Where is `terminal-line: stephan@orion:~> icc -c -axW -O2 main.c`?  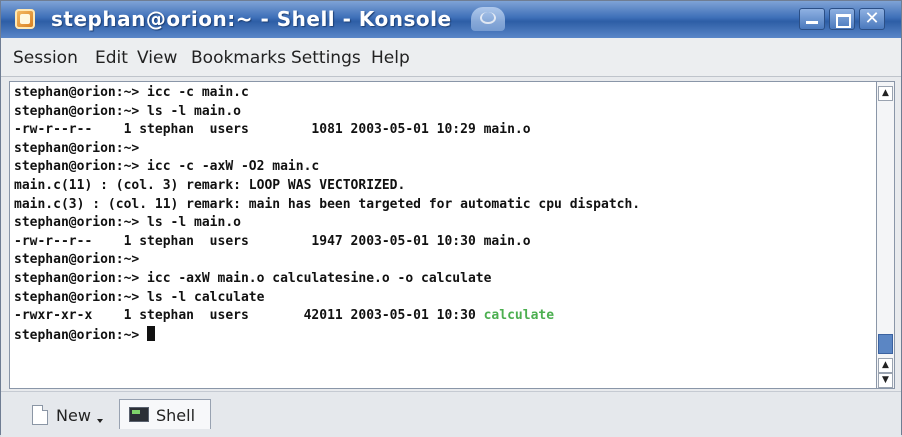
terminal-line: stephan@orion:~> icc -c -axW -O2 main.c is located at coordinates (167, 167).